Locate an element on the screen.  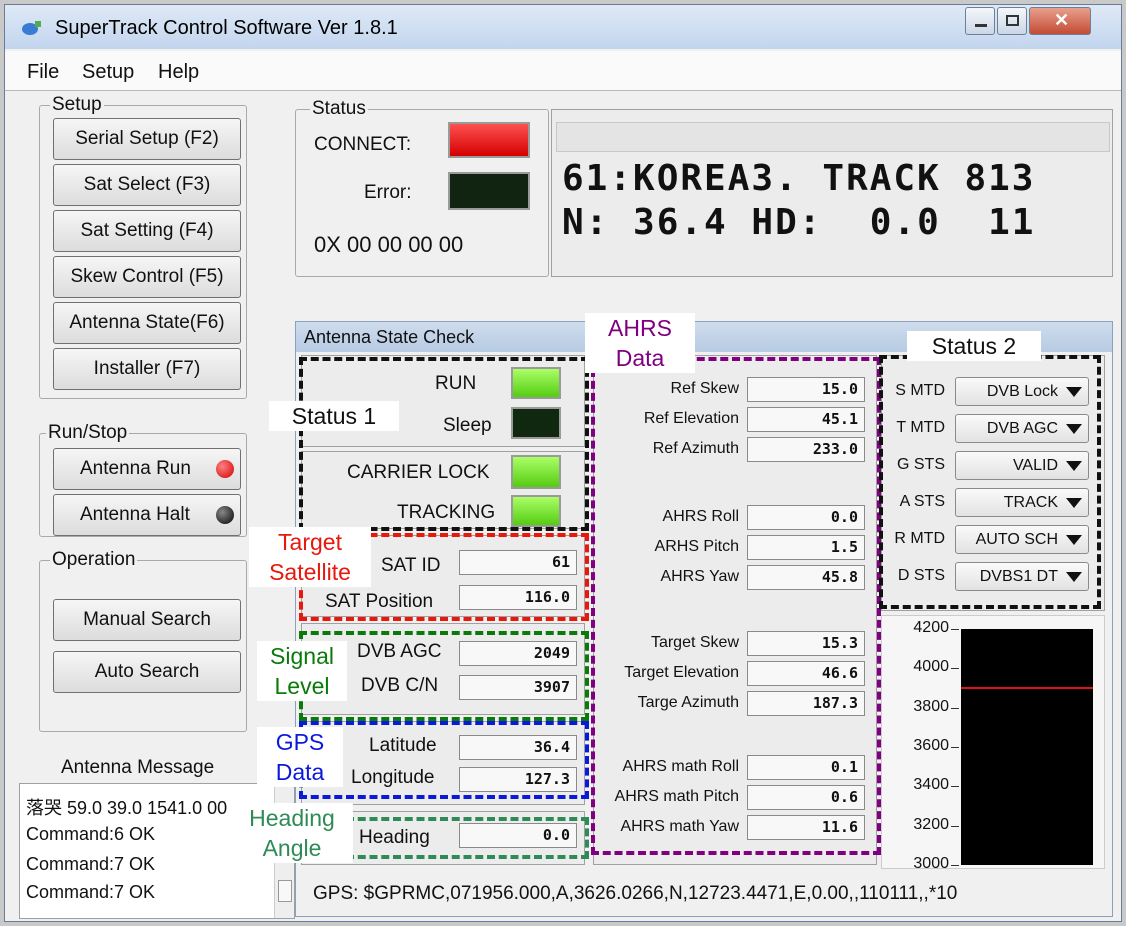
target-annotation-line: Target is located at coordinates (310, 542).